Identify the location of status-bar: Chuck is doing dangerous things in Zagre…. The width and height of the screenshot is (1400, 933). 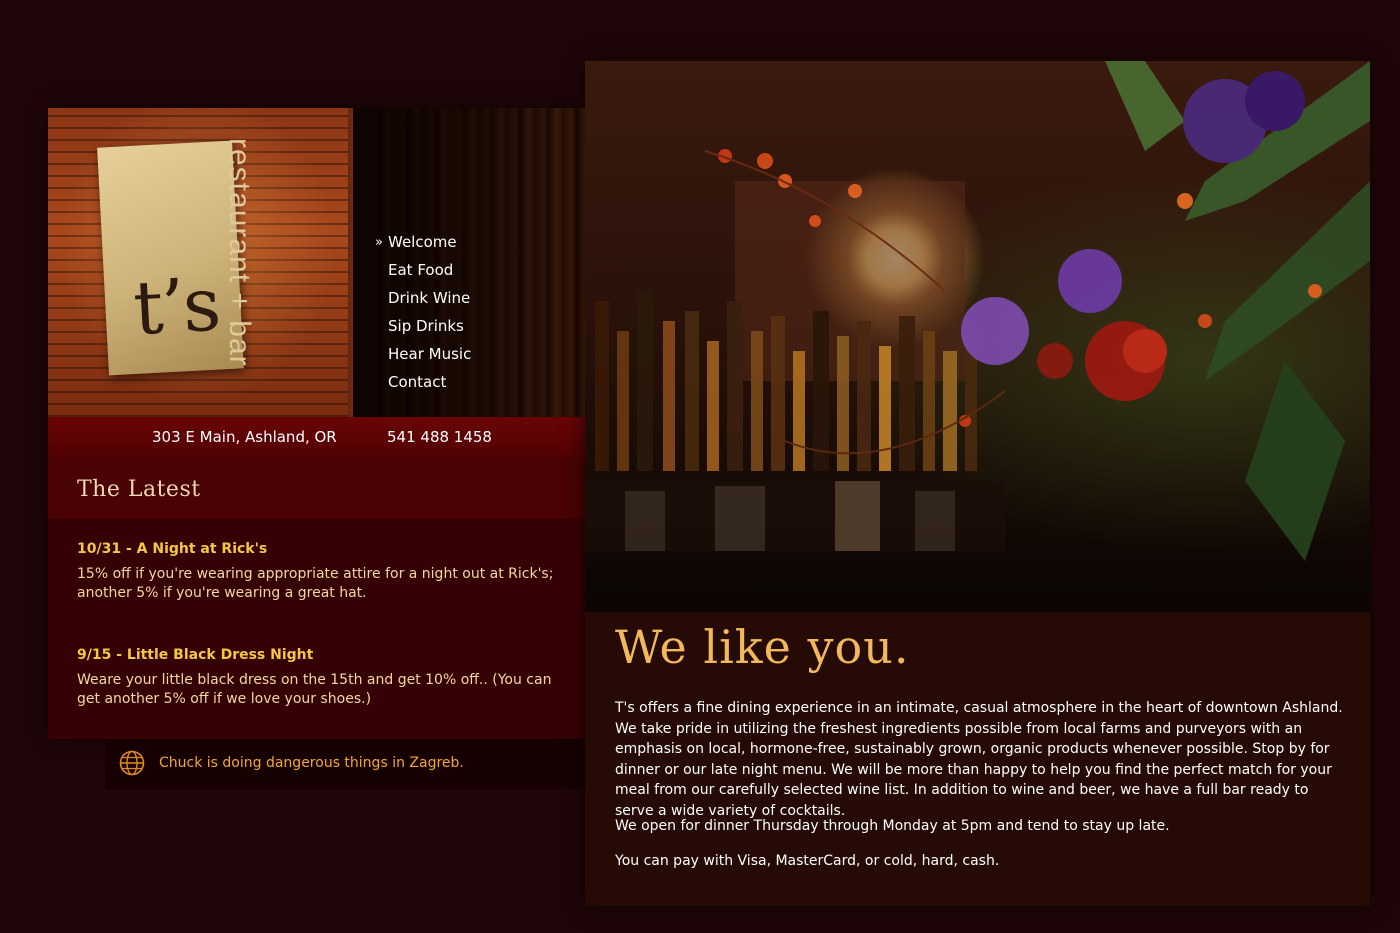
(345, 764).